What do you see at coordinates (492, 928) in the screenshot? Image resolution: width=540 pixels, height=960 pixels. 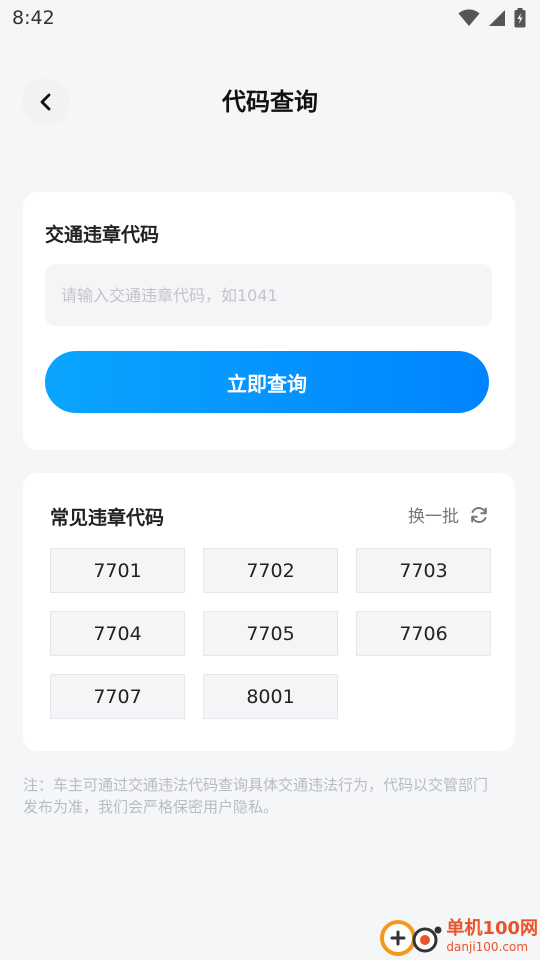 I see `watermark-name: 单机100网` at bounding box center [492, 928].